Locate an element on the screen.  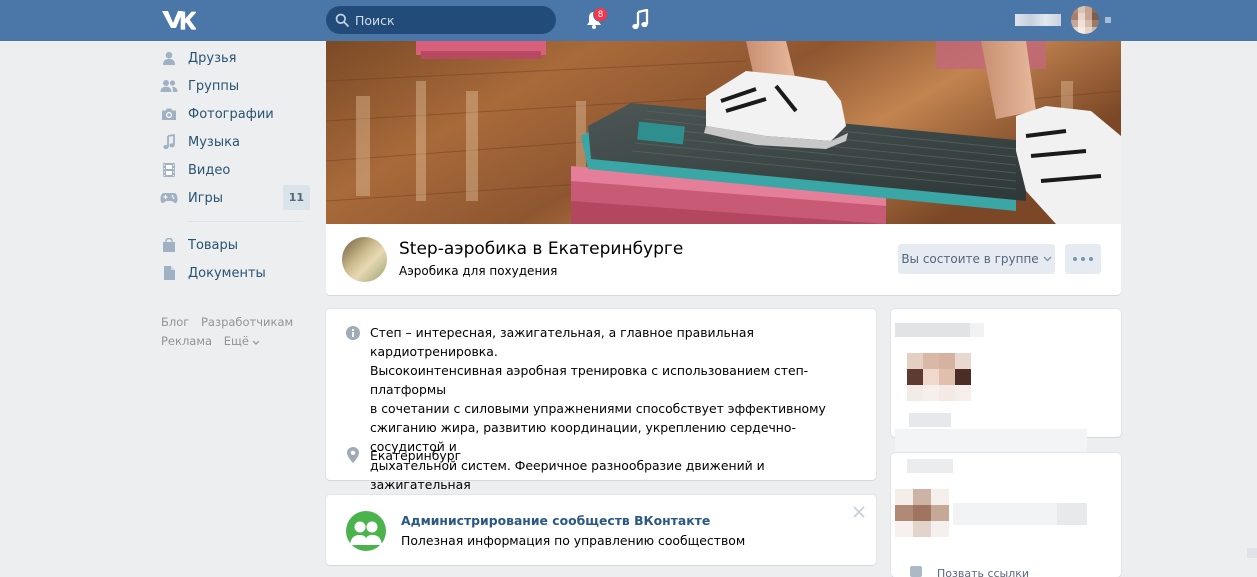
footer-more-label: Ещё is located at coordinates (236, 341).